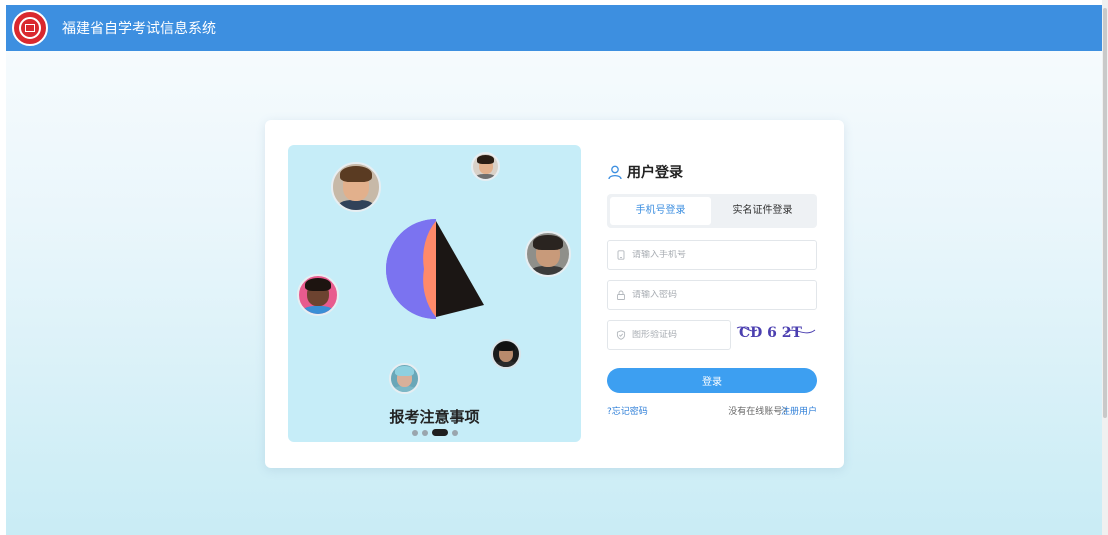 The height and width of the screenshot is (535, 1108). I want to click on phone-icon, so click(621, 255).